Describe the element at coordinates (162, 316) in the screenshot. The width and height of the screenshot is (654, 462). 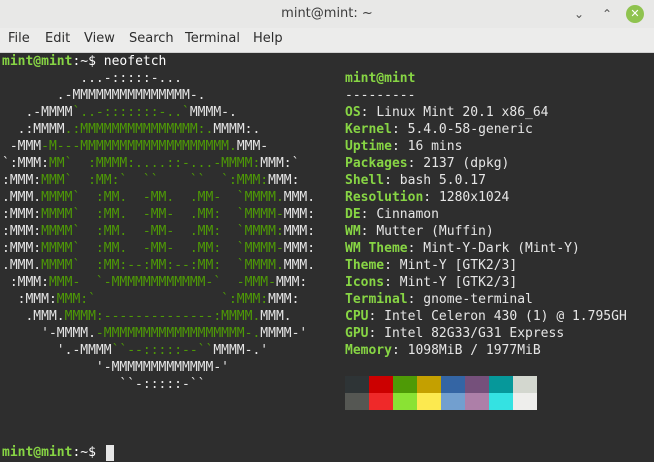
I see `logo-segment: MMMM:--------------:MMMM.` at that location.